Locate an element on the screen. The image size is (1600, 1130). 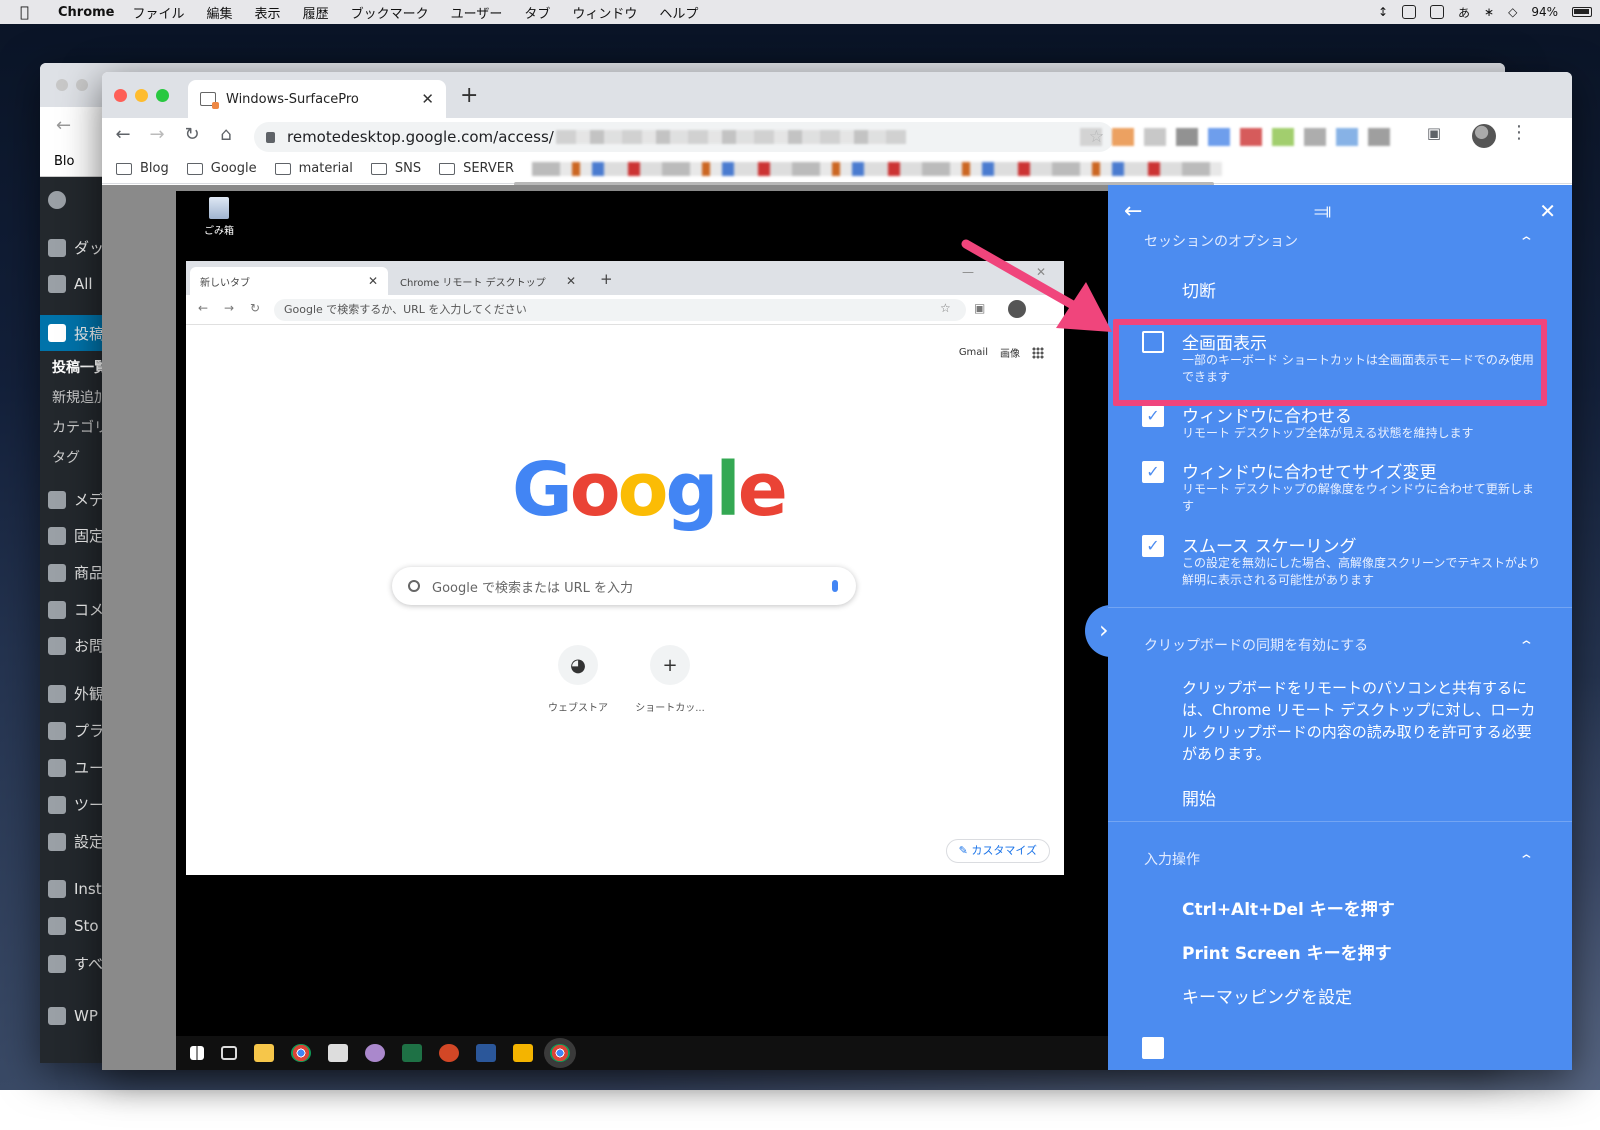
window-minimize-button is located at coordinates (141, 95).